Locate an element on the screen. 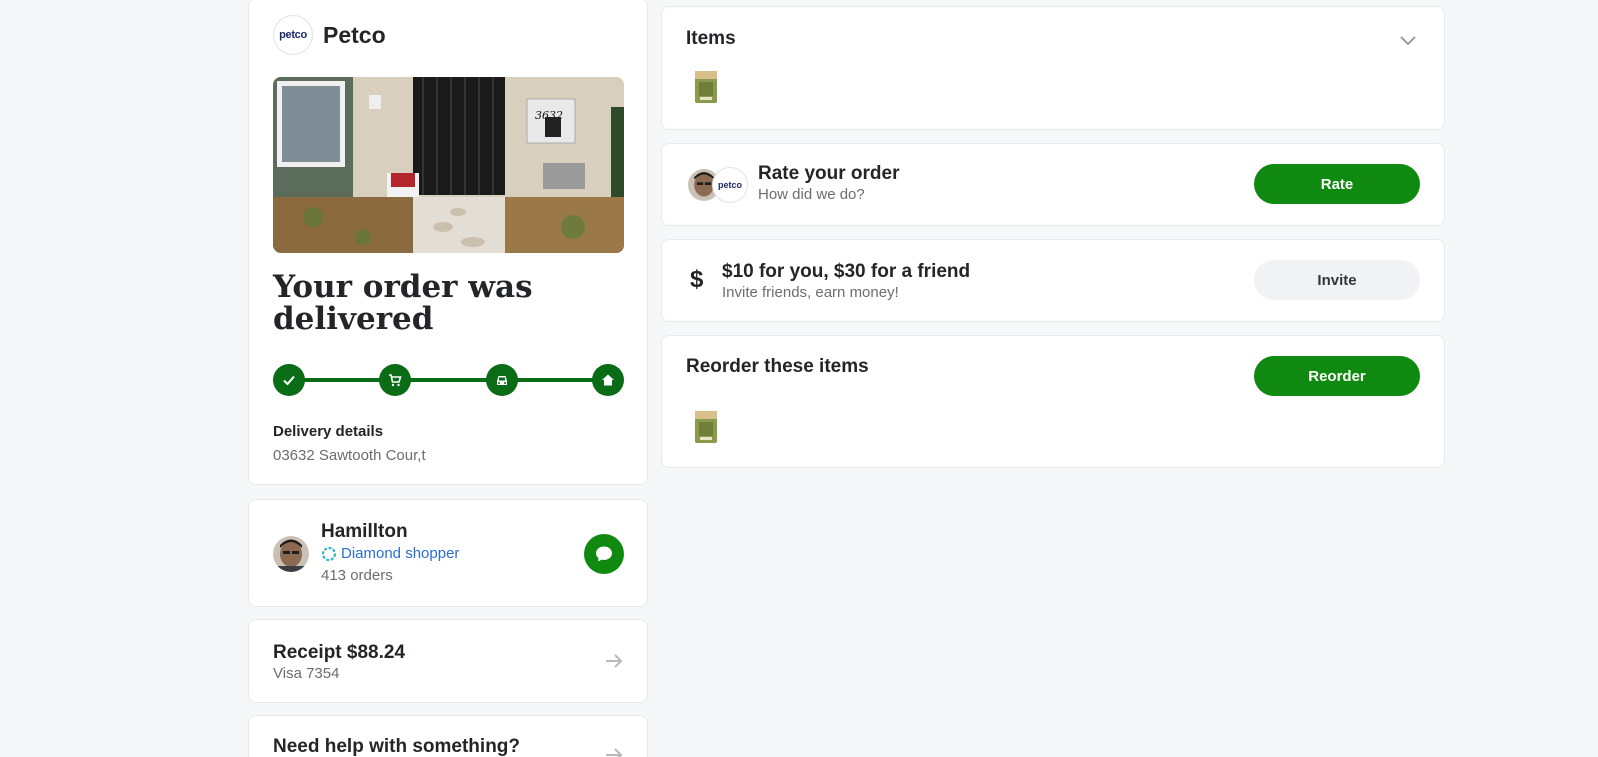  rate-button: Rate is located at coordinates (1337, 184).